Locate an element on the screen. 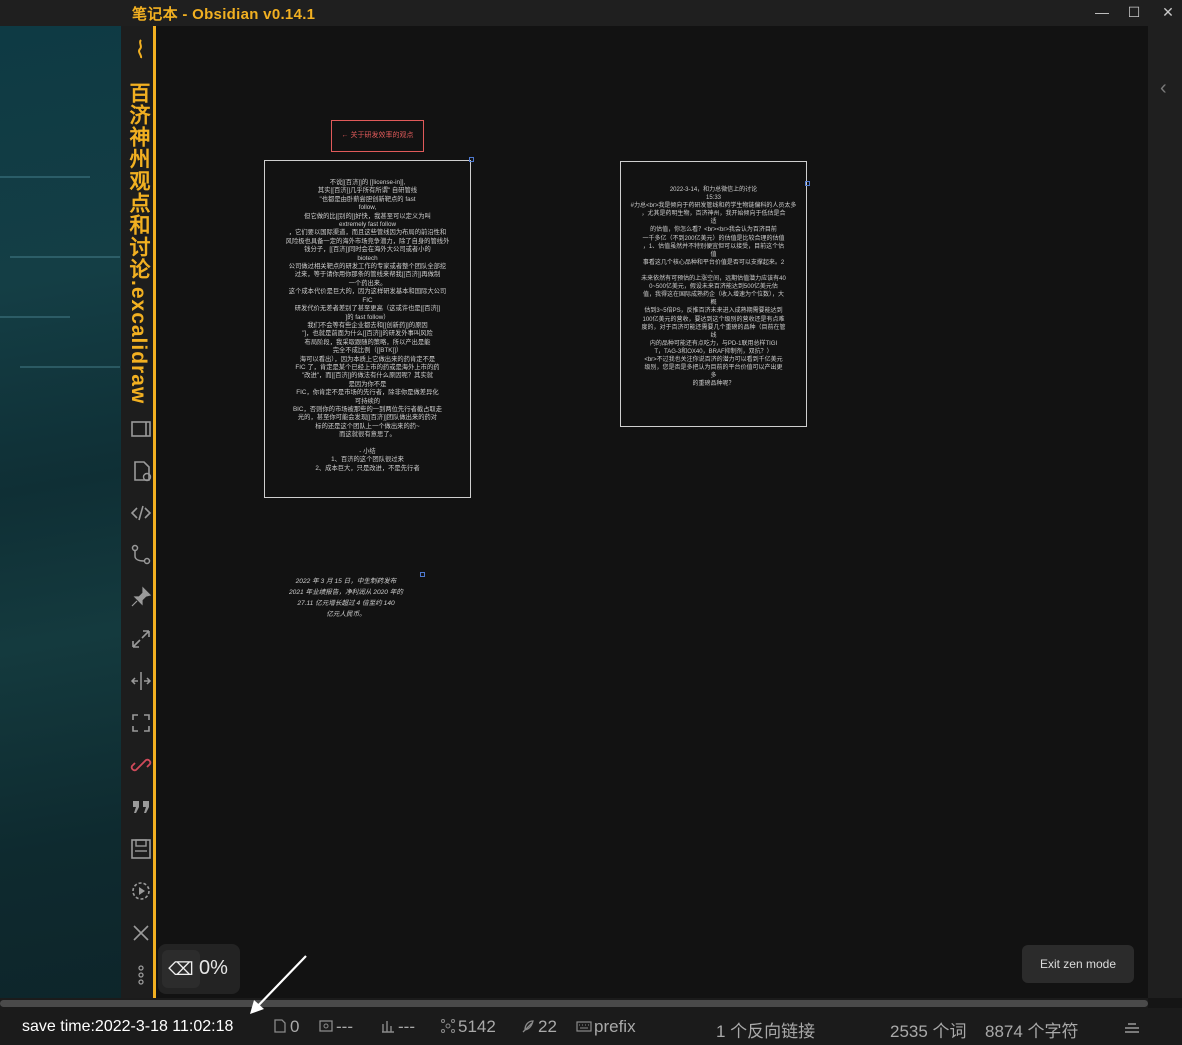 This screenshot has height=1045, width=1182. link-icon is located at coordinates (141, 765).